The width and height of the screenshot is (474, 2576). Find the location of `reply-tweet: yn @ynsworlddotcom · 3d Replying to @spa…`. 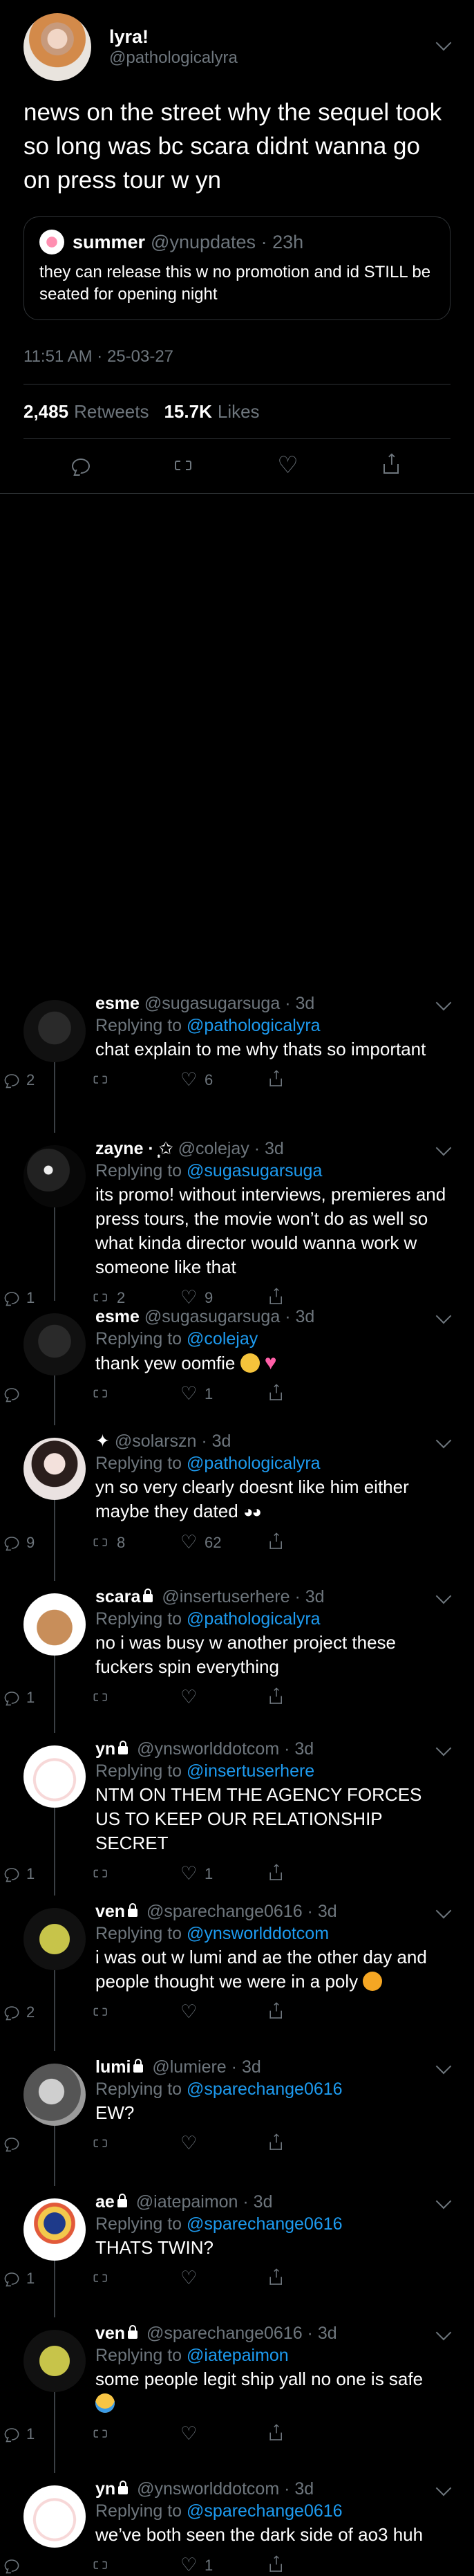

reply-tweet: yn @ynsworlddotcom · 3d Replying to @spa… is located at coordinates (237, 2527).